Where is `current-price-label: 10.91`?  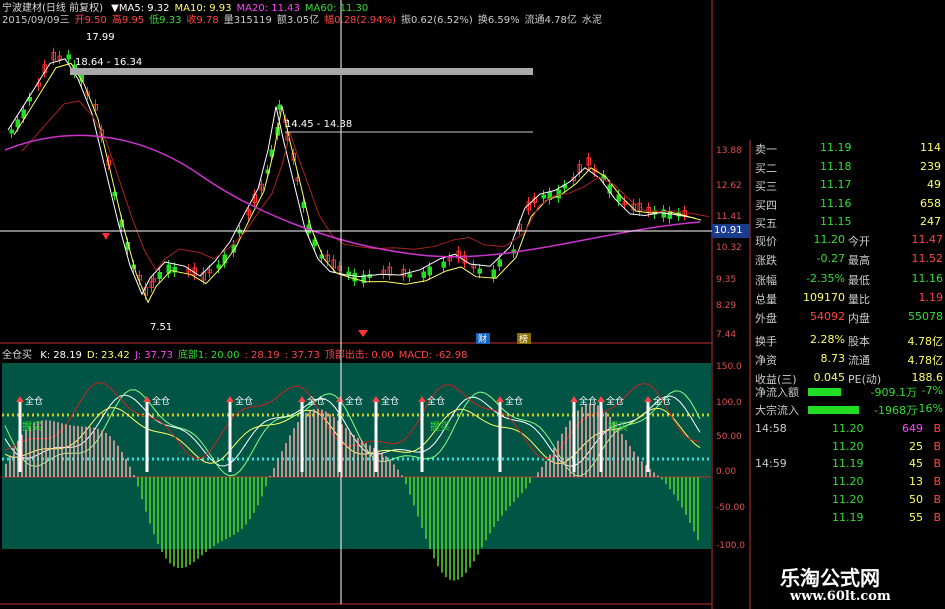 current-price-label: 10.91 is located at coordinates (728, 230).